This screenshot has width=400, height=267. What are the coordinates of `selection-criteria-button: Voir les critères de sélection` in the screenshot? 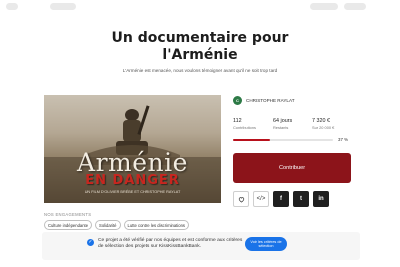 It's located at (266, 244).